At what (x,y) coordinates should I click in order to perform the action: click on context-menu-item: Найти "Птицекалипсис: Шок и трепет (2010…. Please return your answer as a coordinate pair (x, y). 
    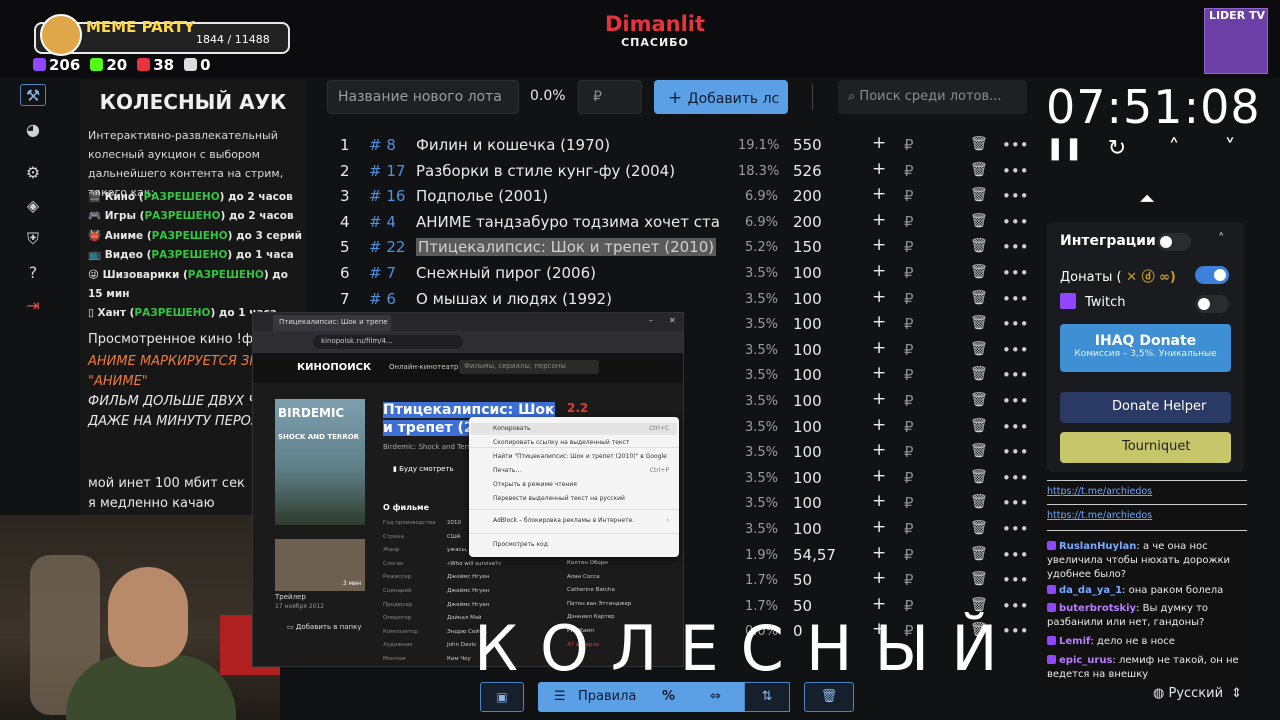
    Looking at the image, I should click on (585, 456).